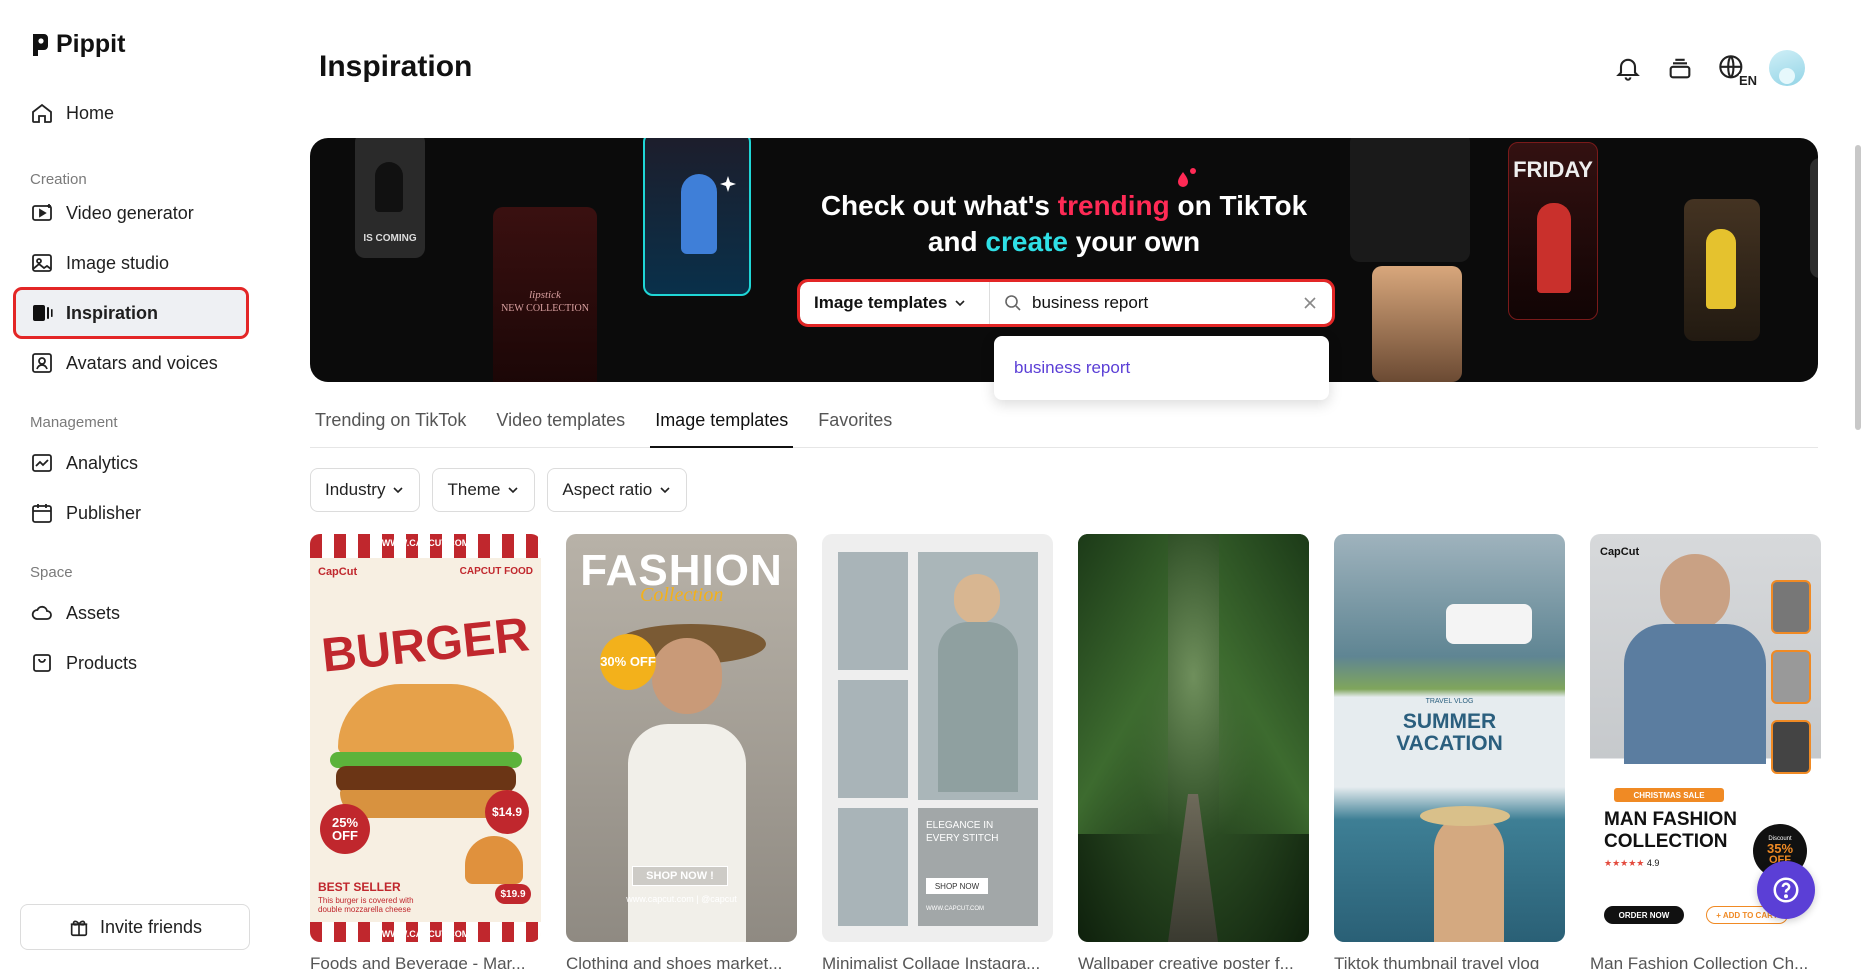 The width and height of the screenshot is (1865, 969). What do you see at coordinates (1786, 890) in the screenshot?
I see `help-button` at bounding box center [1786, 890].